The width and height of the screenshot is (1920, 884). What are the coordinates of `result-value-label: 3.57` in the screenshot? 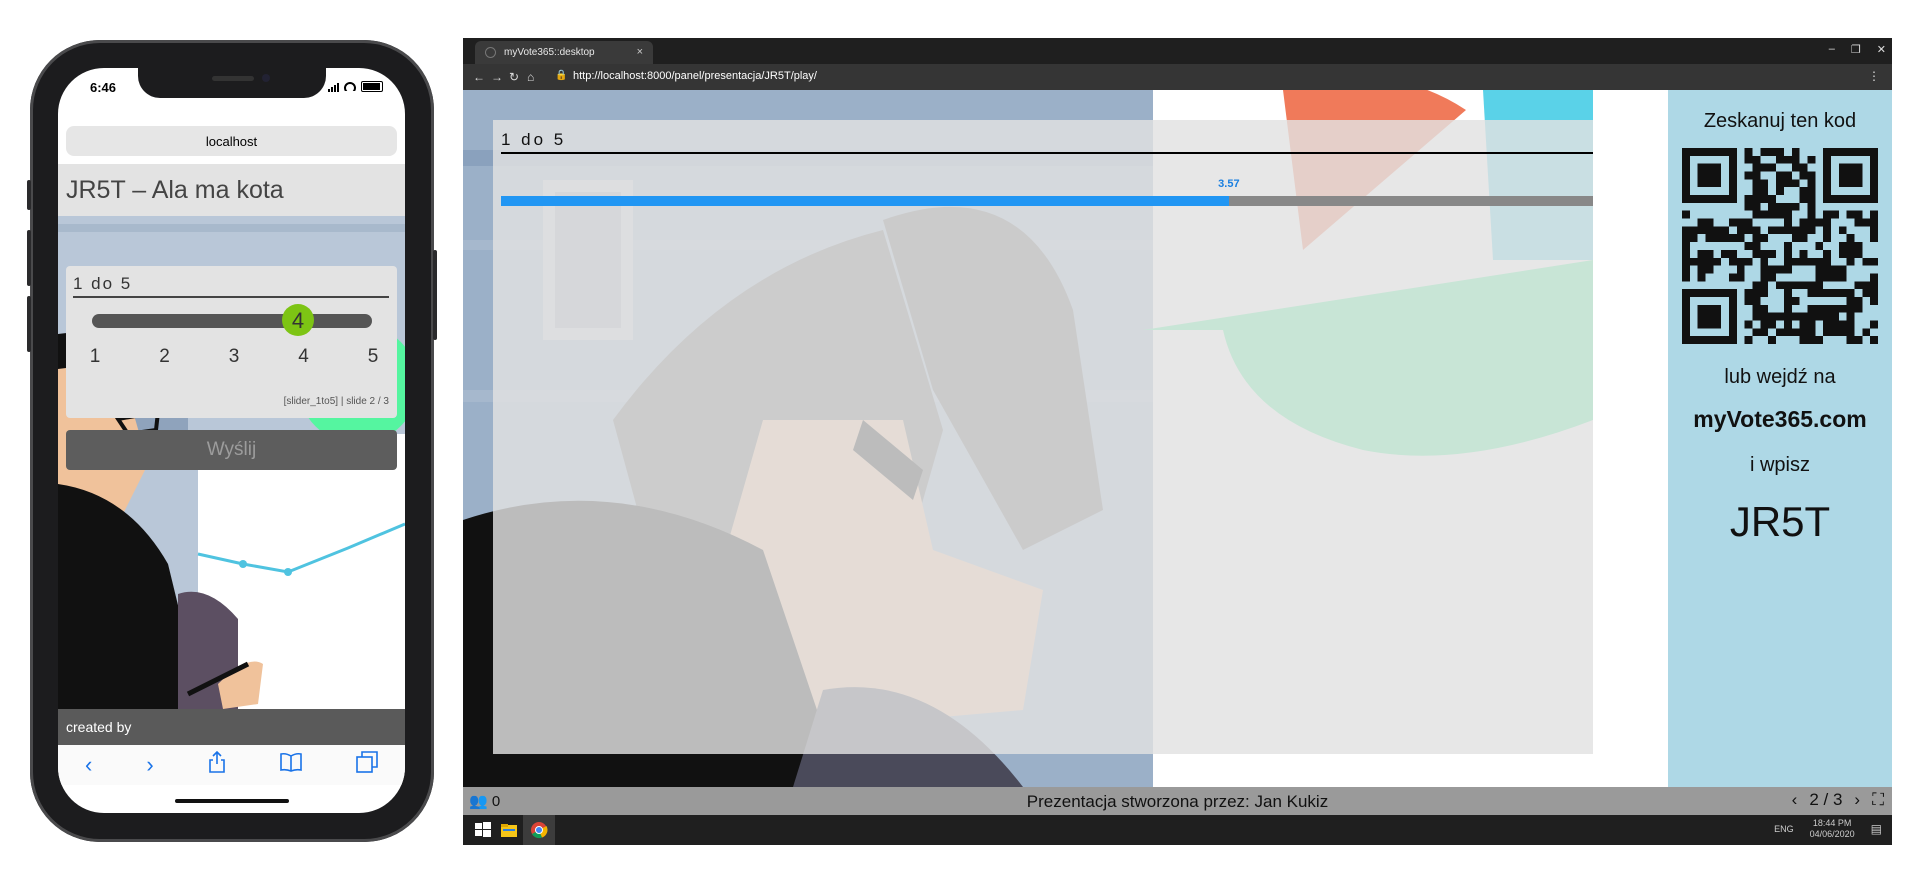 It's located at (1229, 184).